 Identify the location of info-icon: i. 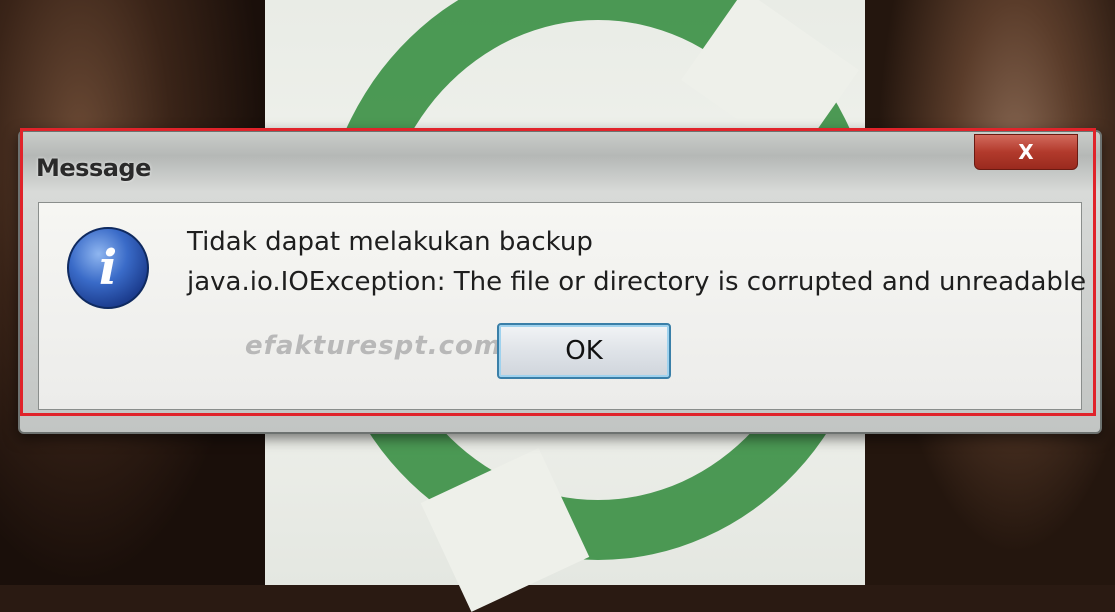
(108, 268).